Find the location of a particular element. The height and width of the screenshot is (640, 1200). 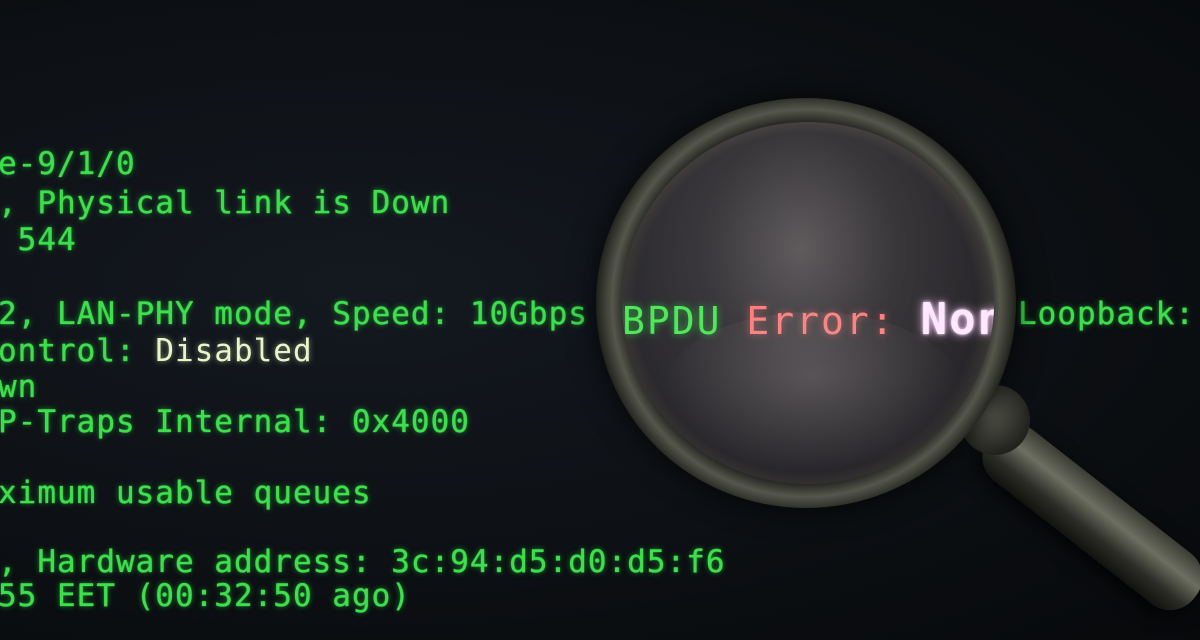

terminal-line-10: 55 EET (00:32:50 ago) is located at coordinates (205, 596).